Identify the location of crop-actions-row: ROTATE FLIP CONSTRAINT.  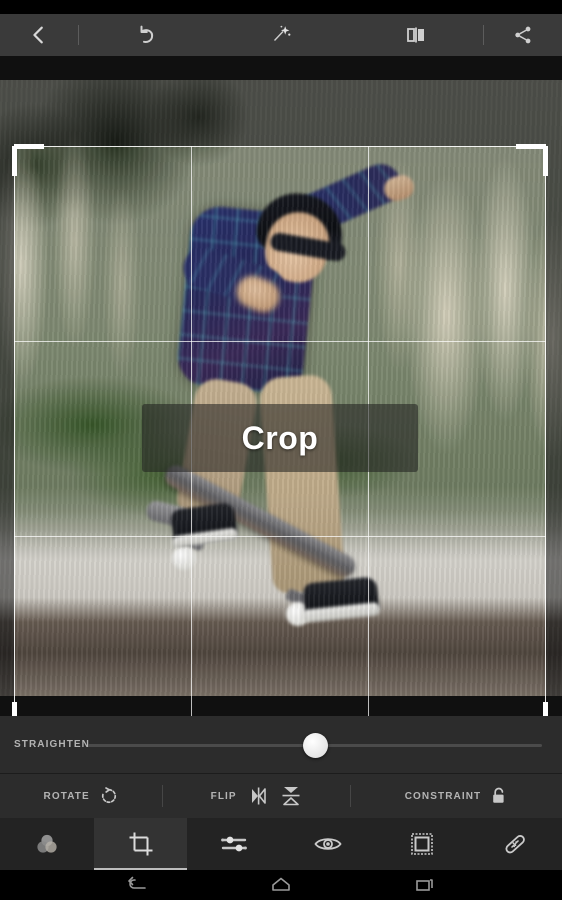
(281, 796).